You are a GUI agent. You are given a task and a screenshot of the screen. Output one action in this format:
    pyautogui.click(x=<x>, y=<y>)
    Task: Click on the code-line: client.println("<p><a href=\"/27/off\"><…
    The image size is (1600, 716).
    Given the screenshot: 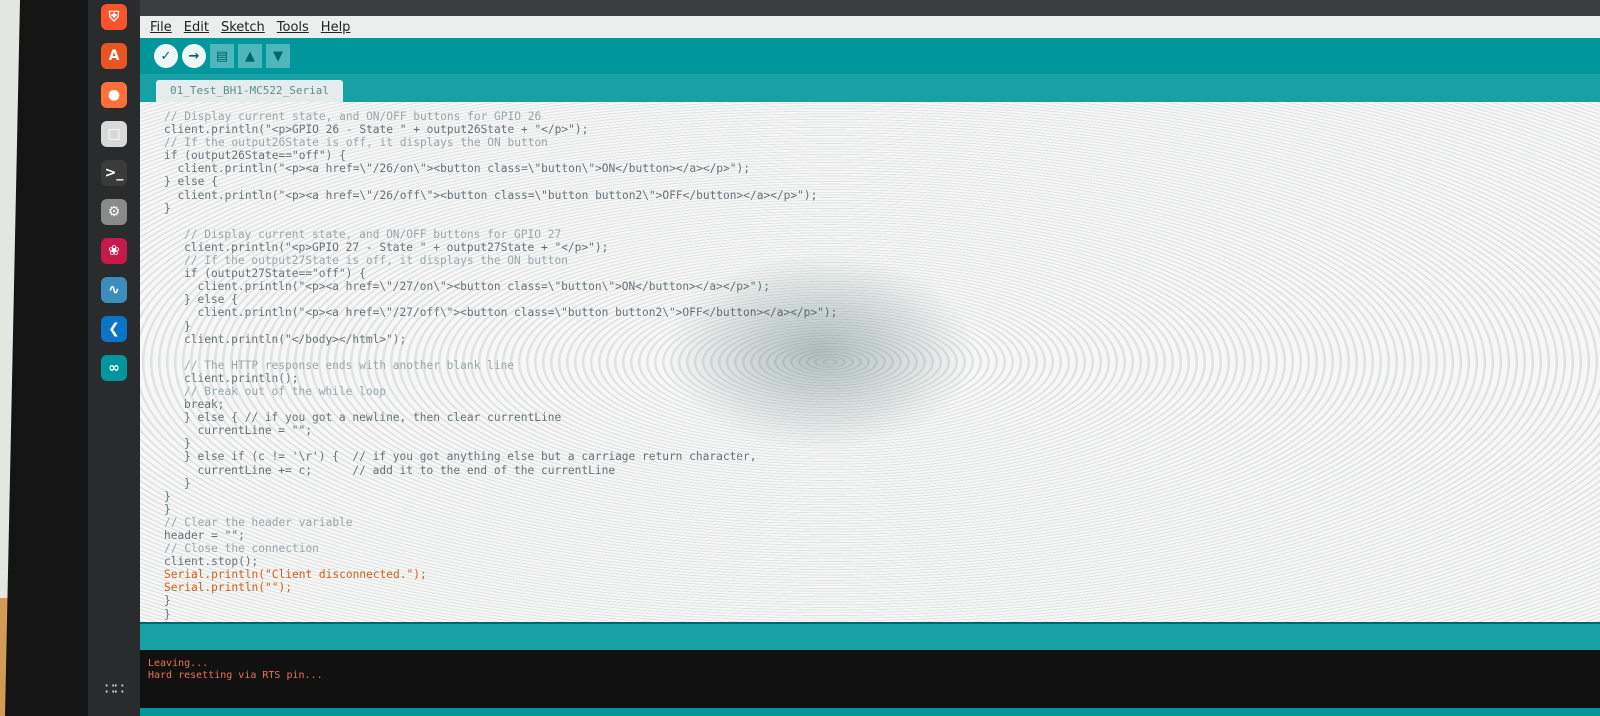 What is the action you would take?
    pyautogui.click(x=511, y=313)
    